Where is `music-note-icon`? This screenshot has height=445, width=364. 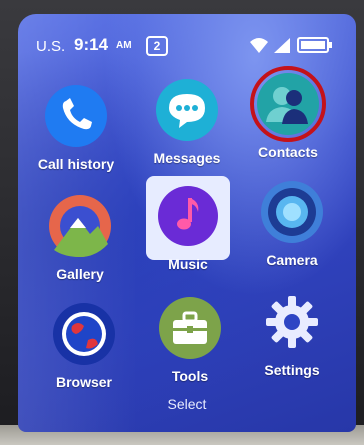
music-note-icon is located at coordinates (188, 218).